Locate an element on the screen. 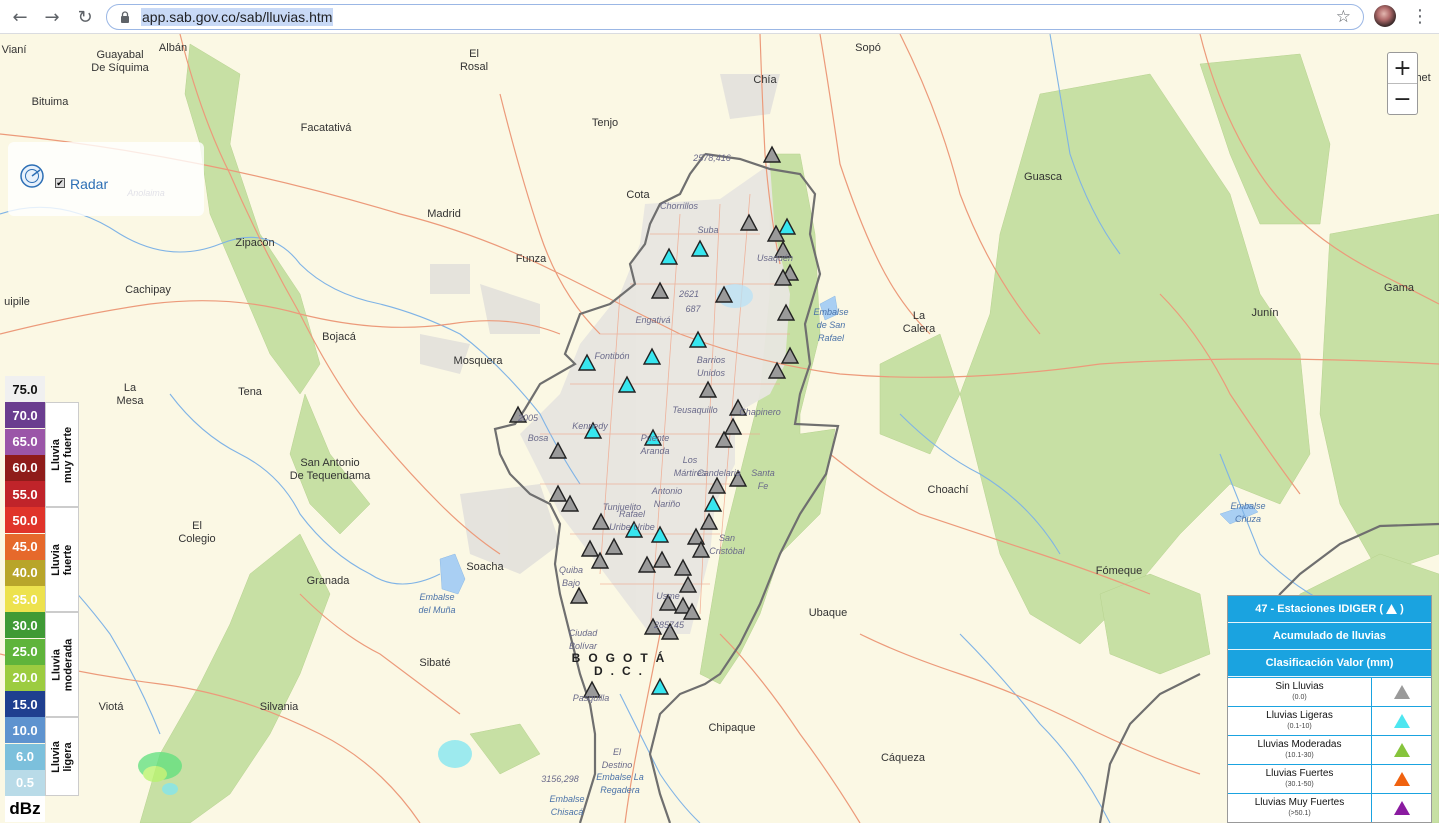  dbz-level: 65.0 is located at coordinates (25, 441).